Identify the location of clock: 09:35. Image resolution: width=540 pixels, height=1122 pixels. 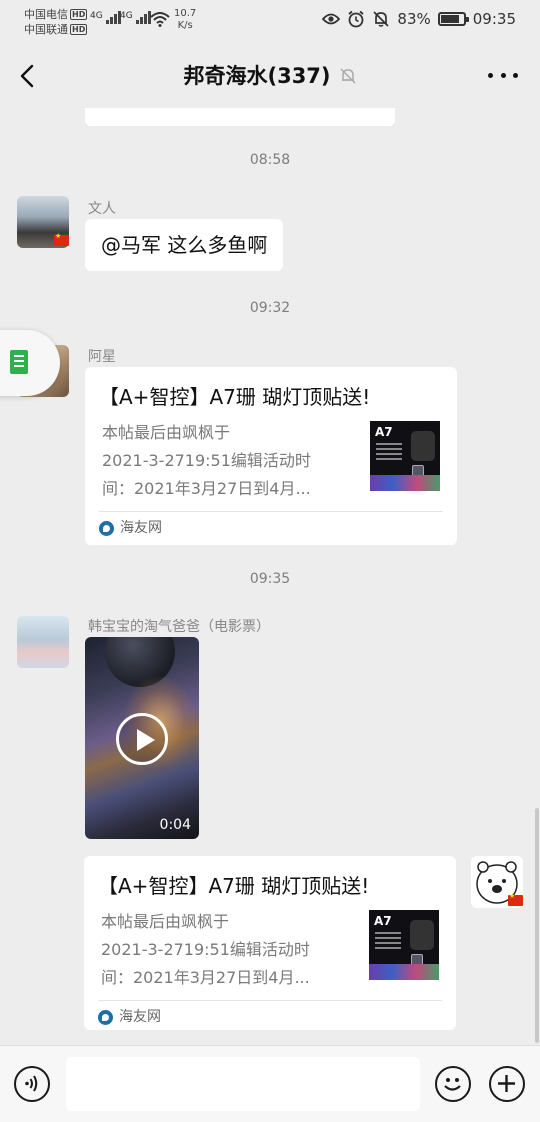
(494, 19).